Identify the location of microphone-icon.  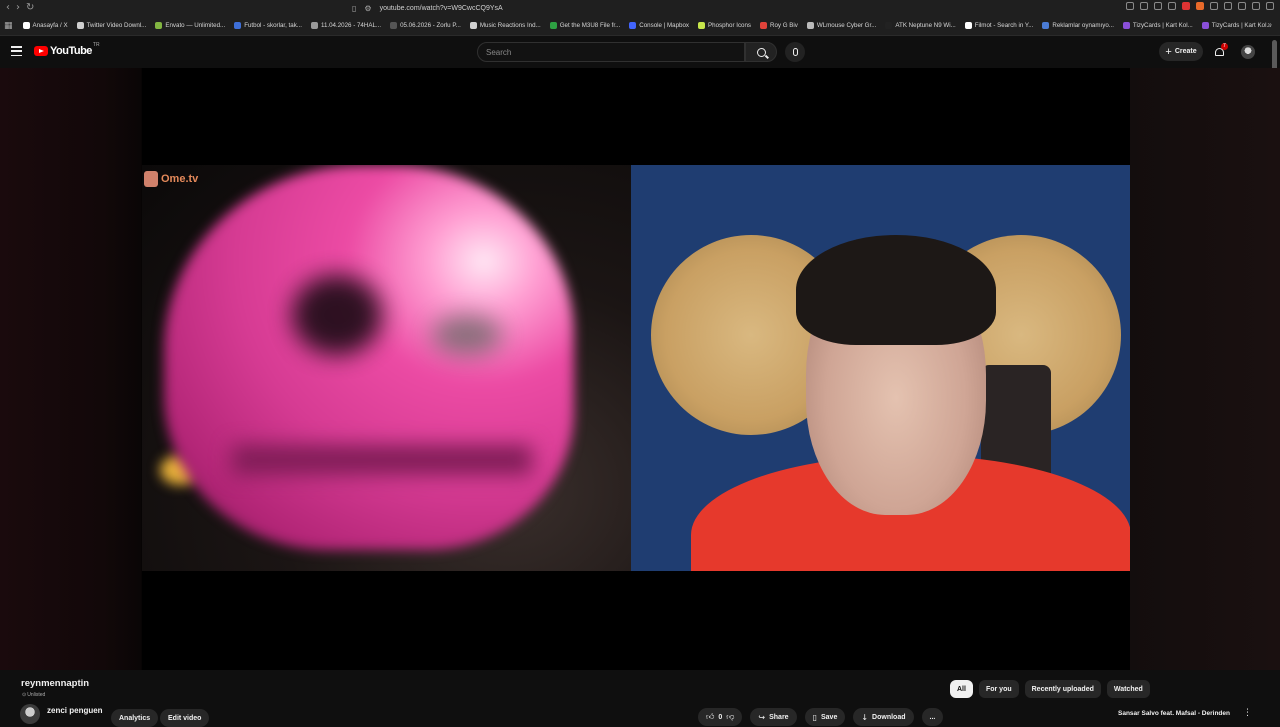
(795, 52).